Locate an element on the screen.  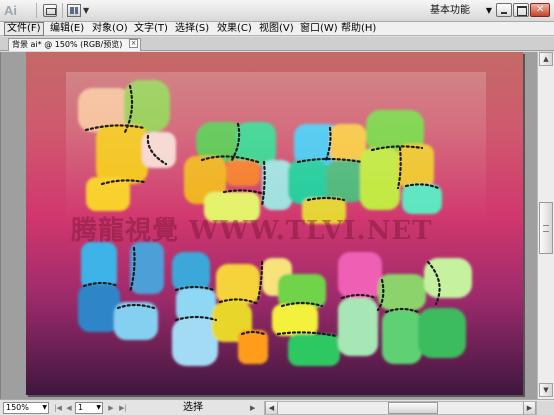
workspace-label: 基本功能 is located at coordinates (450, 10).